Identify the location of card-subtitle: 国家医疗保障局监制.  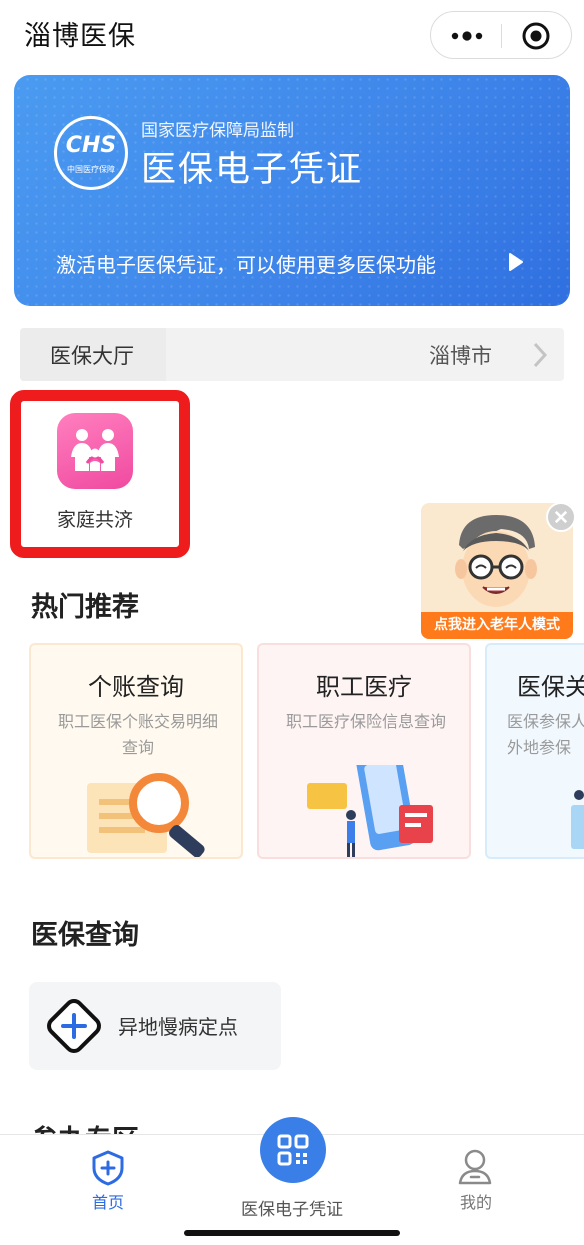
(217, 131).